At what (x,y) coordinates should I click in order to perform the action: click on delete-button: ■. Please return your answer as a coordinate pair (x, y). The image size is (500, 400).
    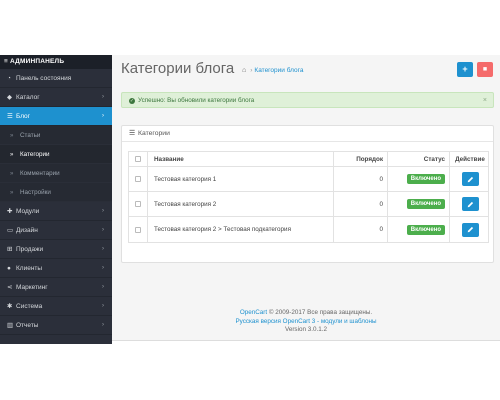
    Looking at the image, I should click on (485, 69).